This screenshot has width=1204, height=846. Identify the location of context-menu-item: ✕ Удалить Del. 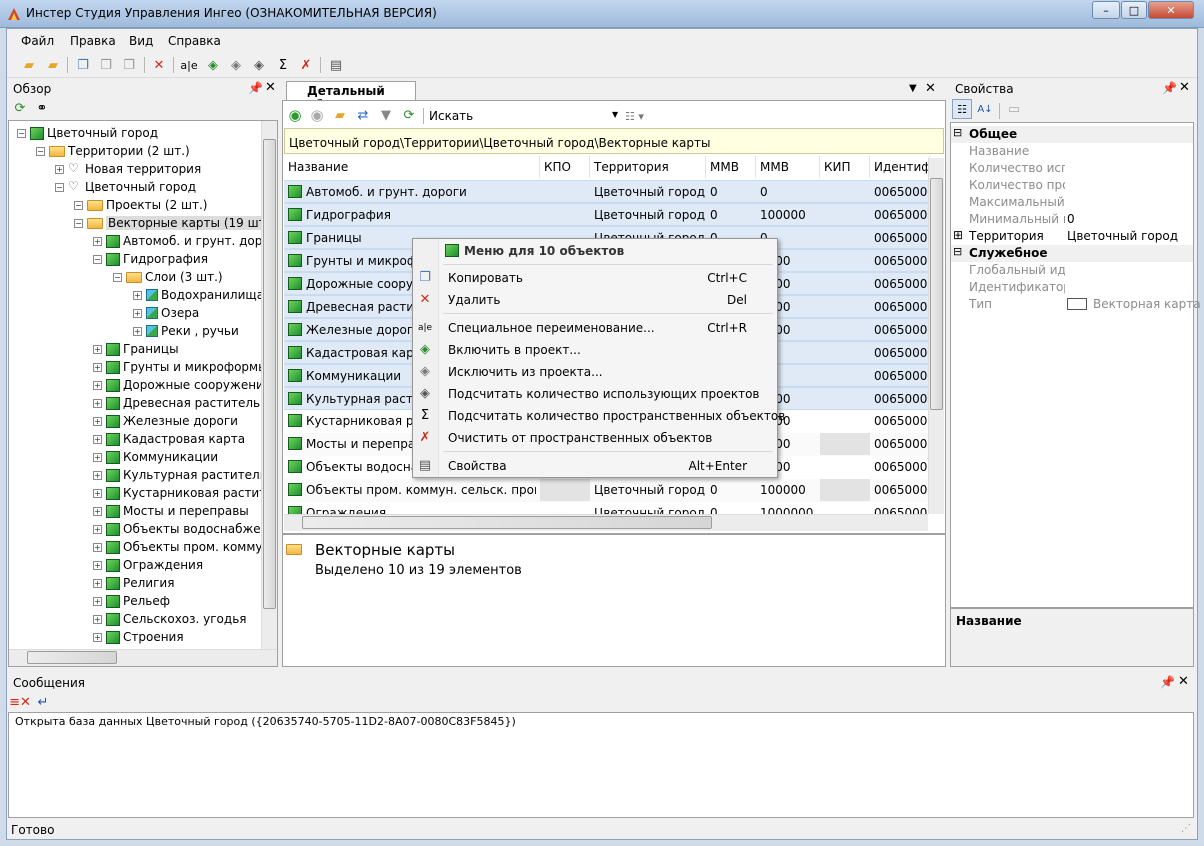
(595, 300).